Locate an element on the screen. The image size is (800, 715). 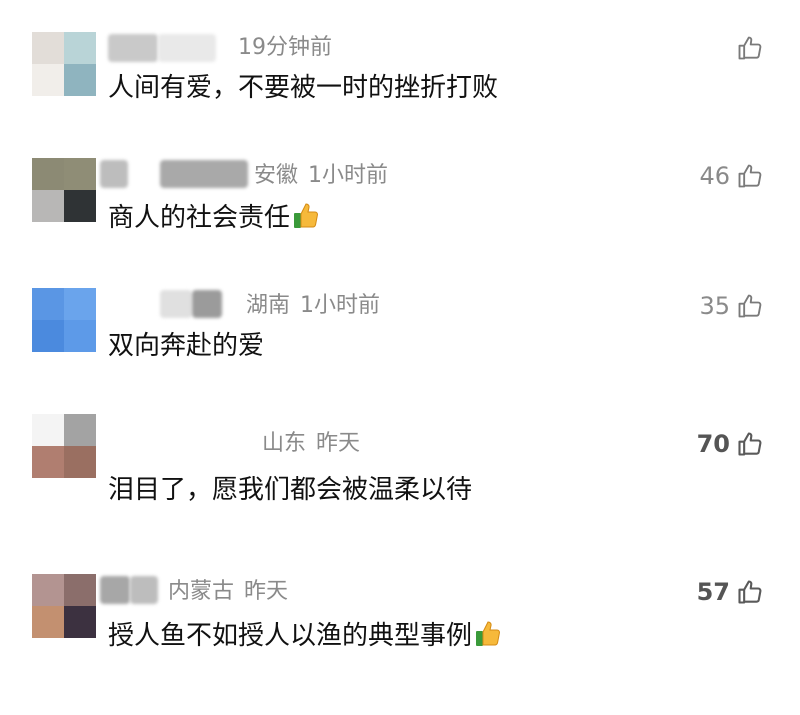
comment-meta: 山东 昨天 is located at coordinates (311, 444).